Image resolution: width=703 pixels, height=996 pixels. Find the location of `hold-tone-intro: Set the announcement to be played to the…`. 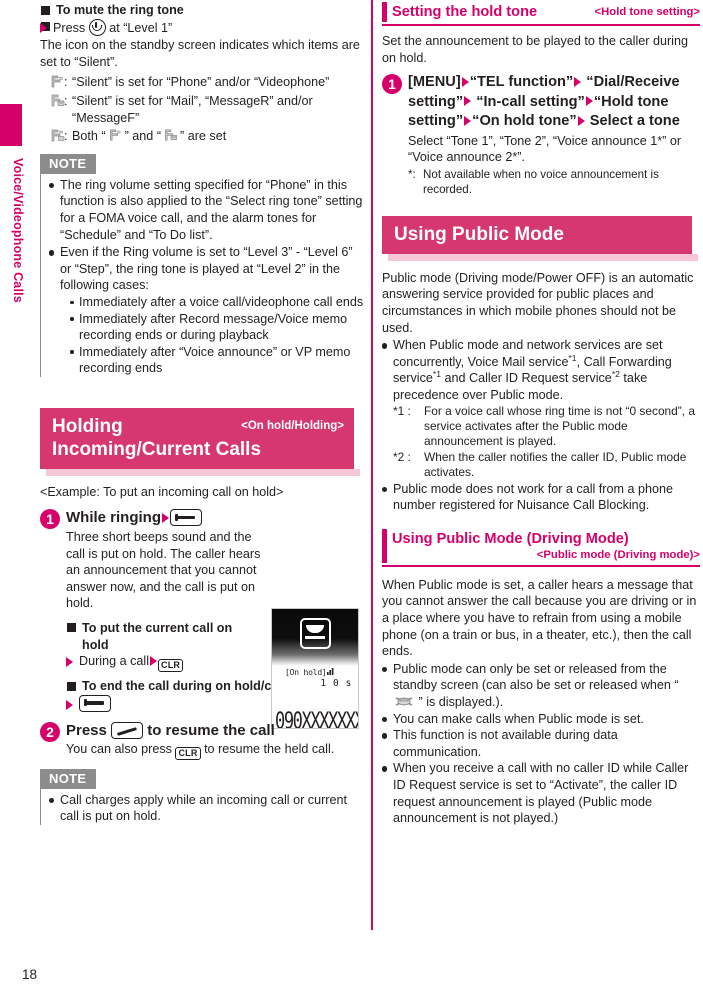

hold-tone-intro: Set the announcement to be played to the… is located at coordinates (535, 49).